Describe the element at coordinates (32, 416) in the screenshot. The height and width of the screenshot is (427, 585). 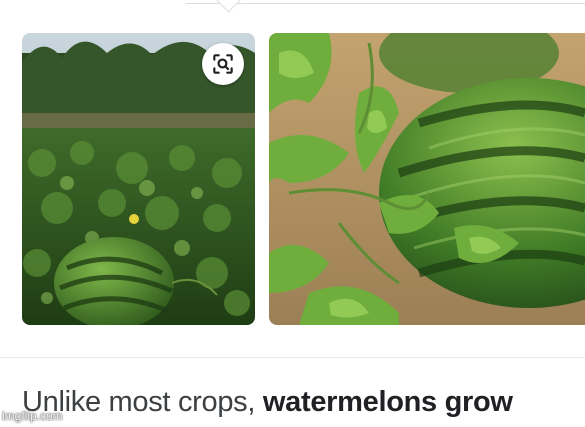
I see `watermark: imgflip.com` at that location.